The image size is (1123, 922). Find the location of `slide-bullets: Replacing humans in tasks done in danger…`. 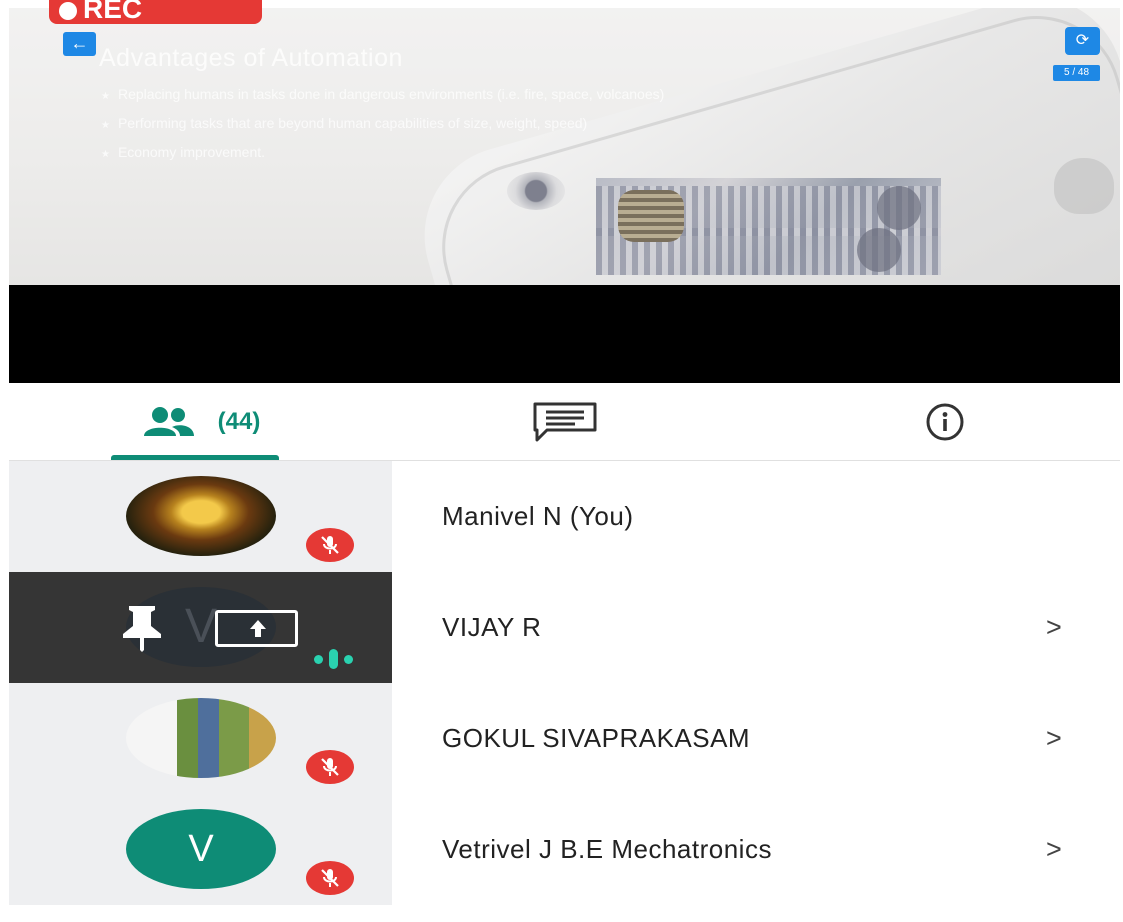

slide-bullets: Replacing humans in tasks done in danger… is located at coordinates (382, 129).